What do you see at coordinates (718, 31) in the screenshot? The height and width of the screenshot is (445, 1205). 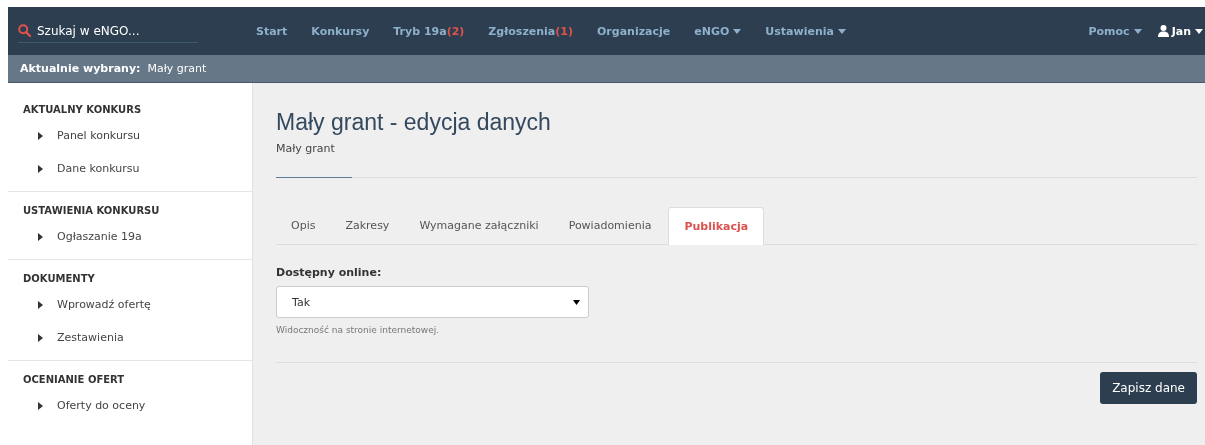 I see `nav-link: eNGO` at bounding box center [718, 31].